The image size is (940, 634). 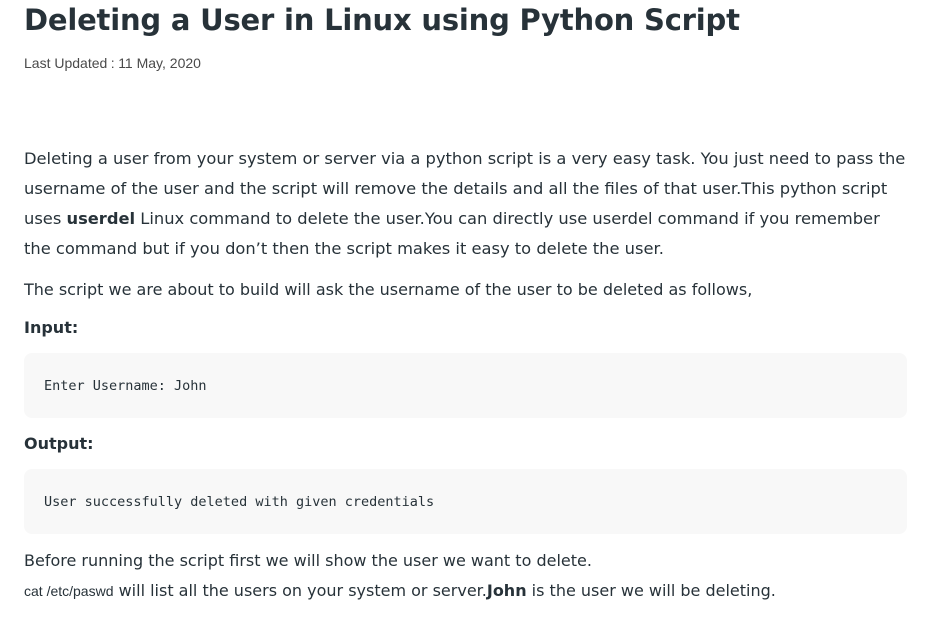 What do you see at coordinates (51, 327) in the screenshot?
I see `input-heading: Input:` at bounding box center [51, 327].